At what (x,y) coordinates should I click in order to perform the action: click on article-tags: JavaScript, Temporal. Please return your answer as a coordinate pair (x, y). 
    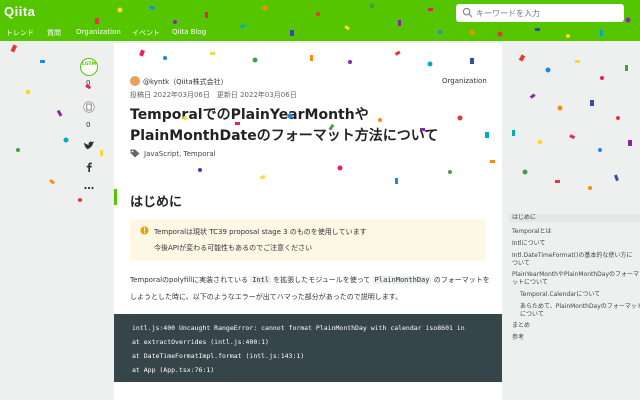
    Looking at the image, I should click on (180, 154).